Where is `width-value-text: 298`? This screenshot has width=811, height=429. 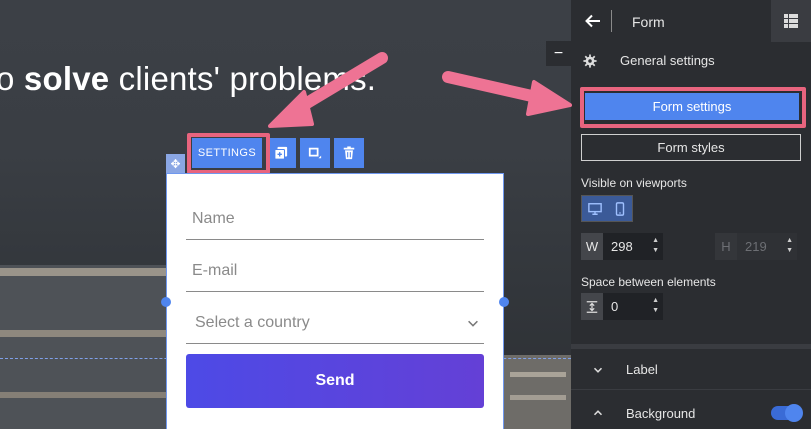 width-value-text: 298 is located at coordinates (622, 246).